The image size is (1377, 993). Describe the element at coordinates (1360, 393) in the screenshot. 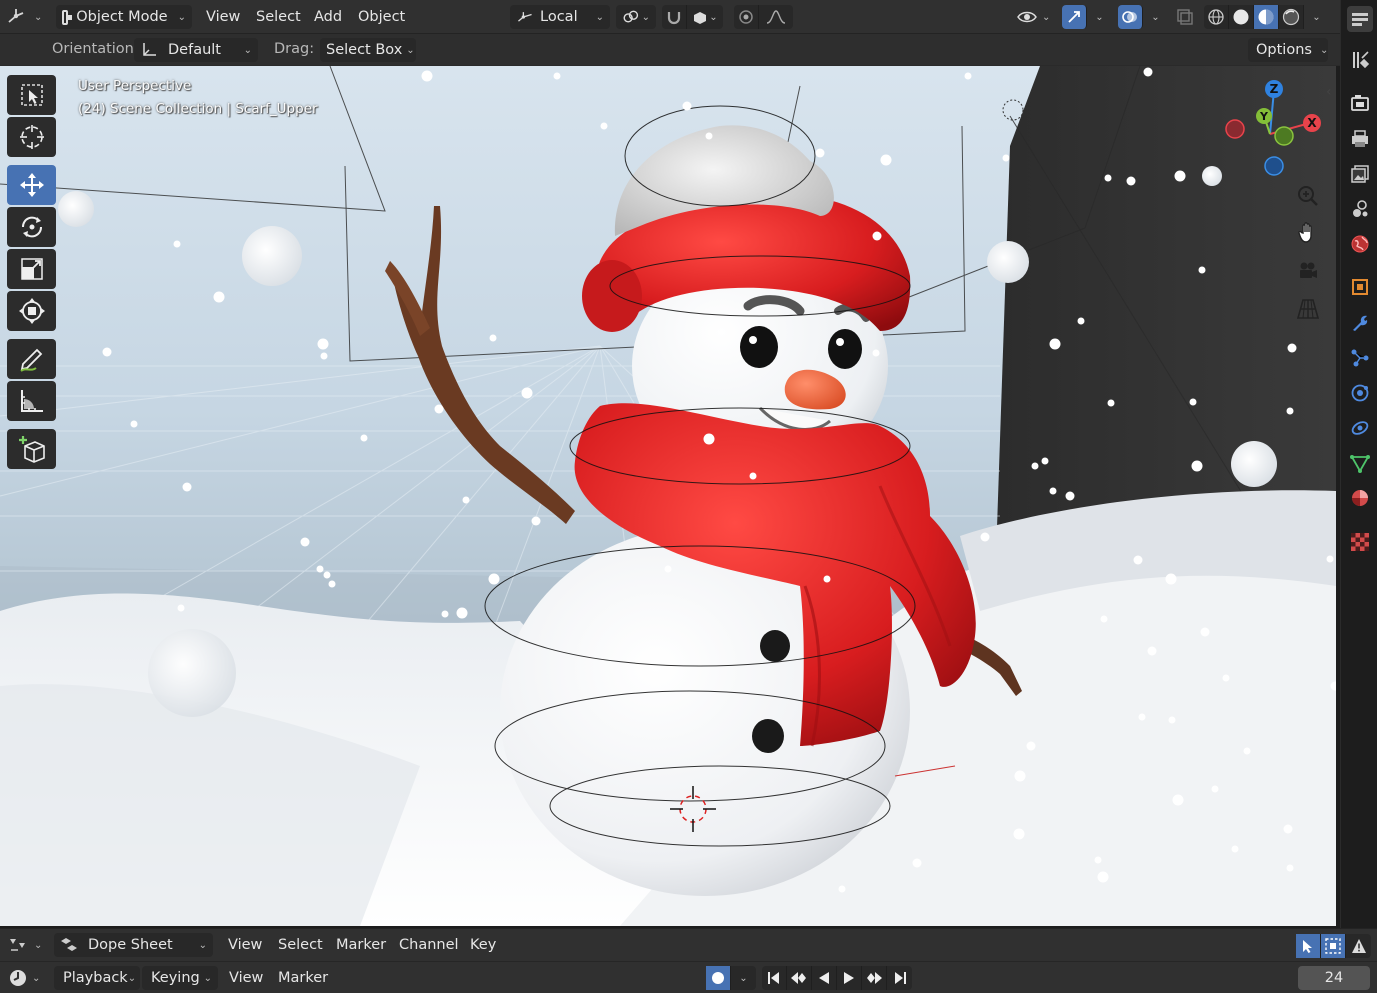

I see `tab-physics` at that location.